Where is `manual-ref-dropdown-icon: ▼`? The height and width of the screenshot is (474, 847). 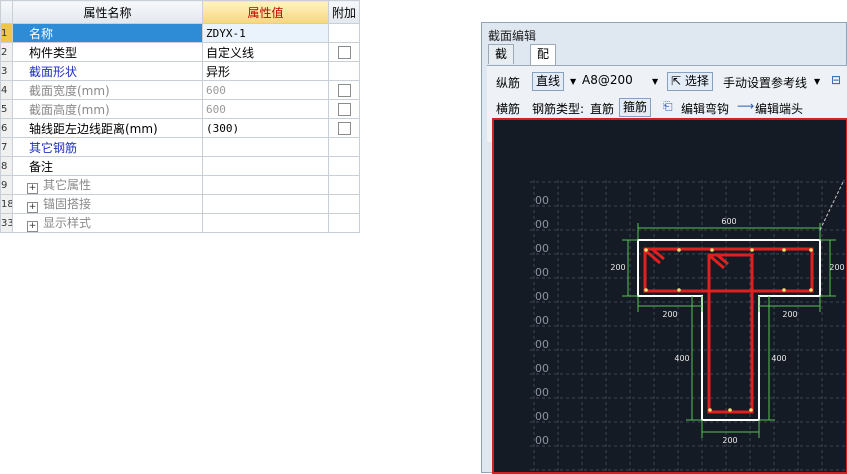
manual-ref-dropdown-icon: ▼ is located at coordinates (817, 81).